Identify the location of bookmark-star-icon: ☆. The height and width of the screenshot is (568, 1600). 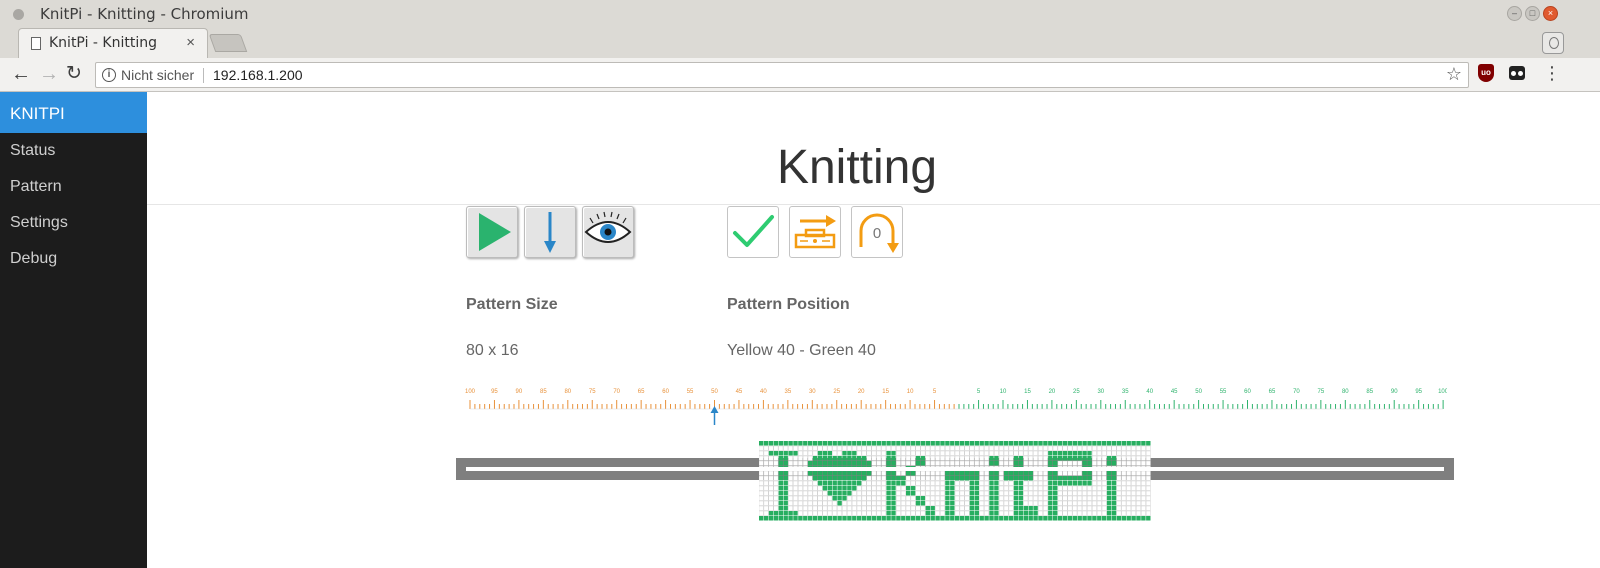
(1454, 74).